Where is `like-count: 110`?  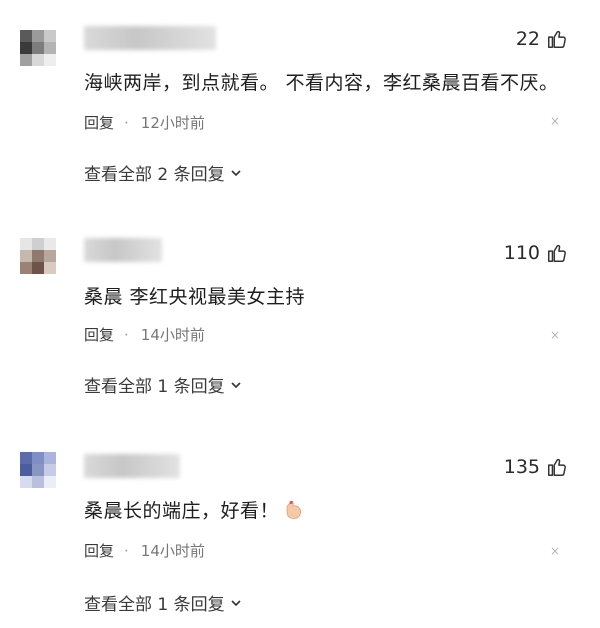
like-count: 110 is located at coordinates (536, 253).